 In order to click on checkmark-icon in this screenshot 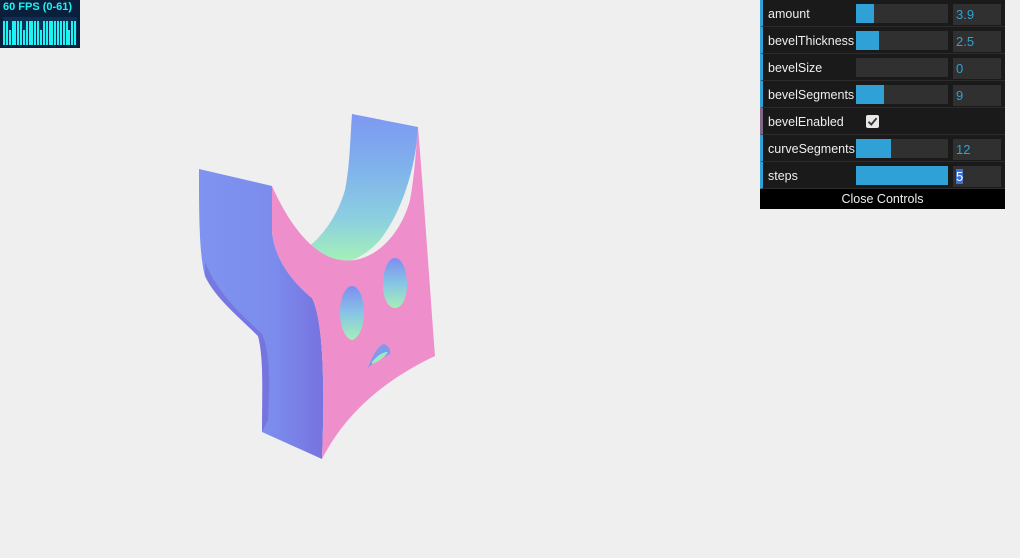, I will do `click(872, 121)`.